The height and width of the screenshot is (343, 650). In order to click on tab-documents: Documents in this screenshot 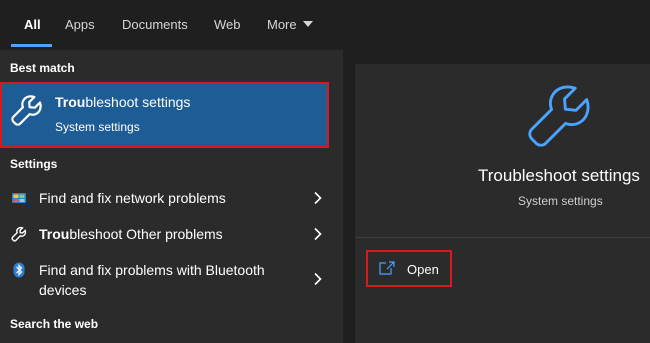, I will do `click(155, 24)`.